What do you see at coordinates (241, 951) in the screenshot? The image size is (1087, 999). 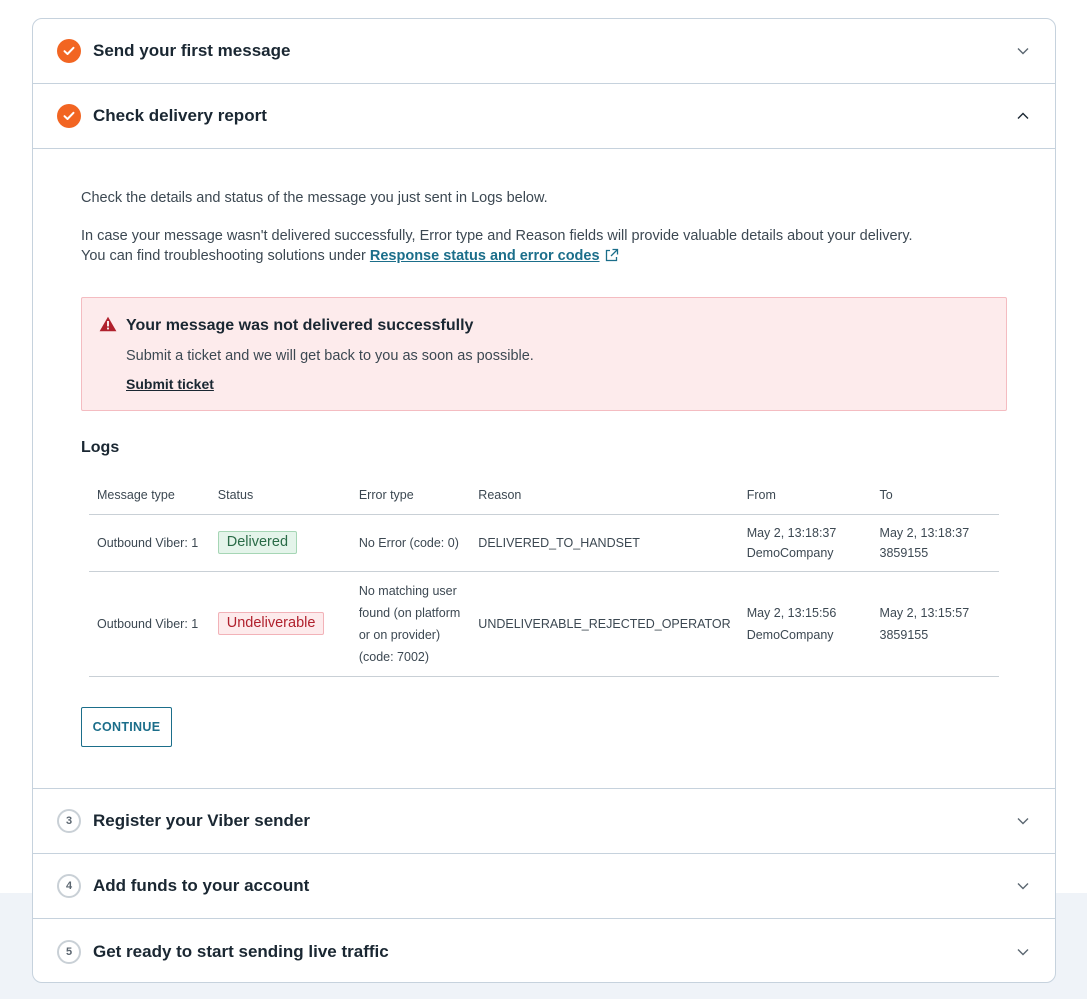 I see `step-5-title: Get ready to start sending live traffic` at bounding box center [241, 951].